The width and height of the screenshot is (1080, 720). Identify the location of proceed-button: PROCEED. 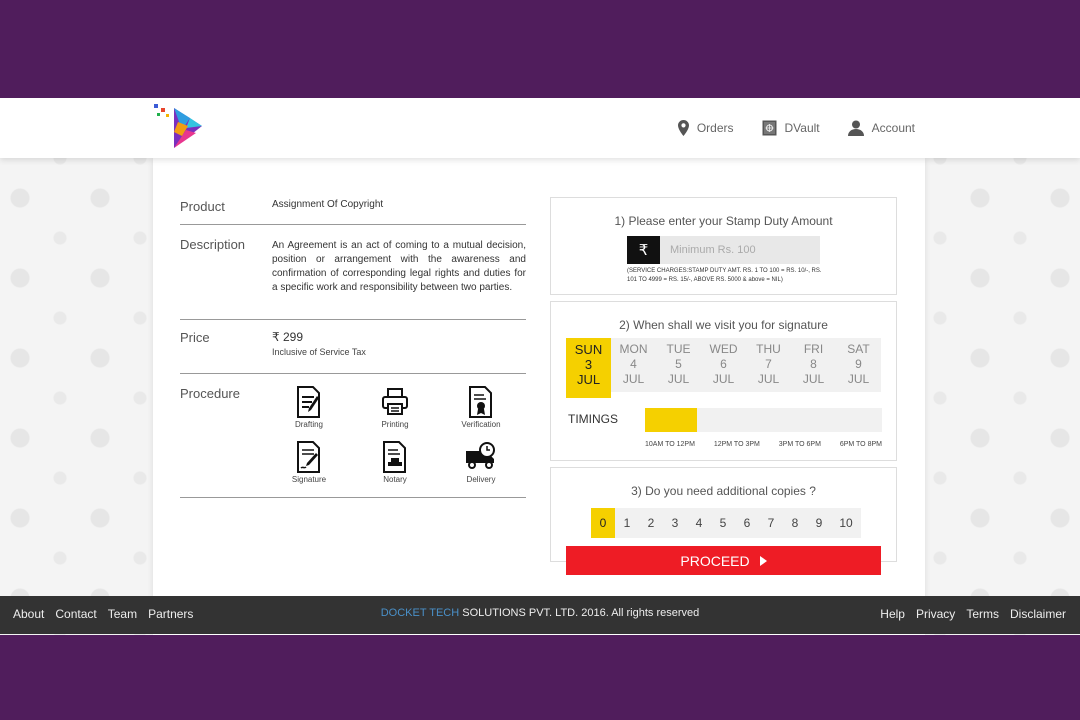
(723, 560).